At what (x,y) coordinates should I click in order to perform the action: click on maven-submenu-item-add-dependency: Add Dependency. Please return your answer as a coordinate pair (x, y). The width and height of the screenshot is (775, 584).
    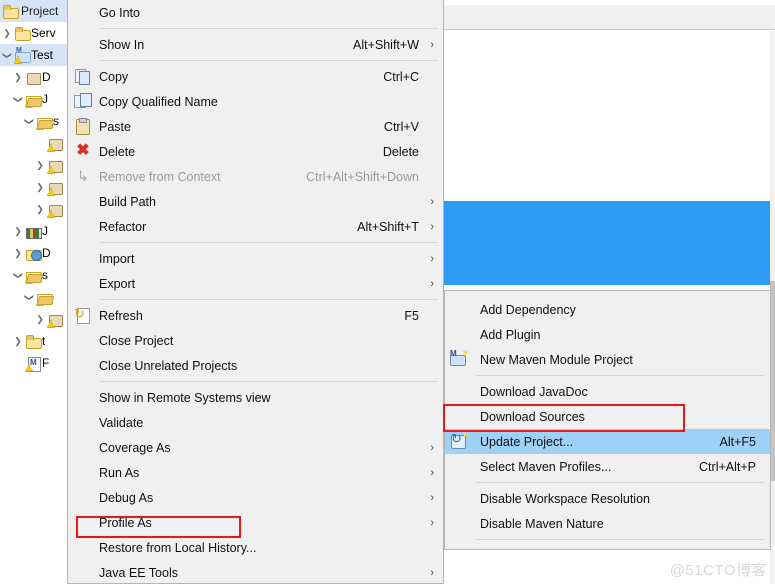
    Looking at the image, I should click on (607, 309).